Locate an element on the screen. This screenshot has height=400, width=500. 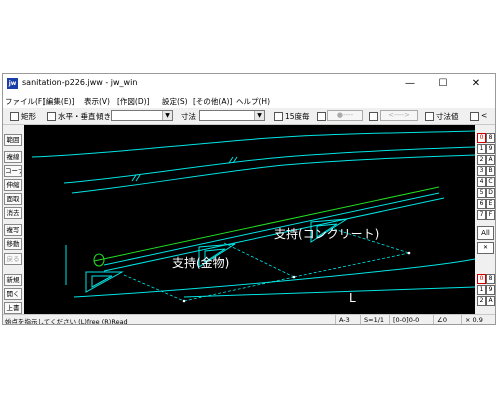
layer-D-button: D is located at coordinates (490, 193).